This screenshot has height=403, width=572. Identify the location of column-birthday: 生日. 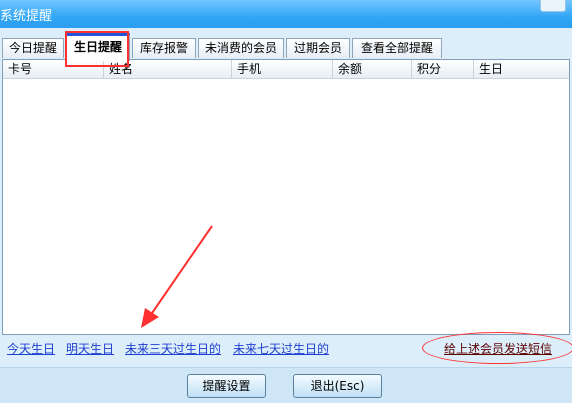
(521, 69).